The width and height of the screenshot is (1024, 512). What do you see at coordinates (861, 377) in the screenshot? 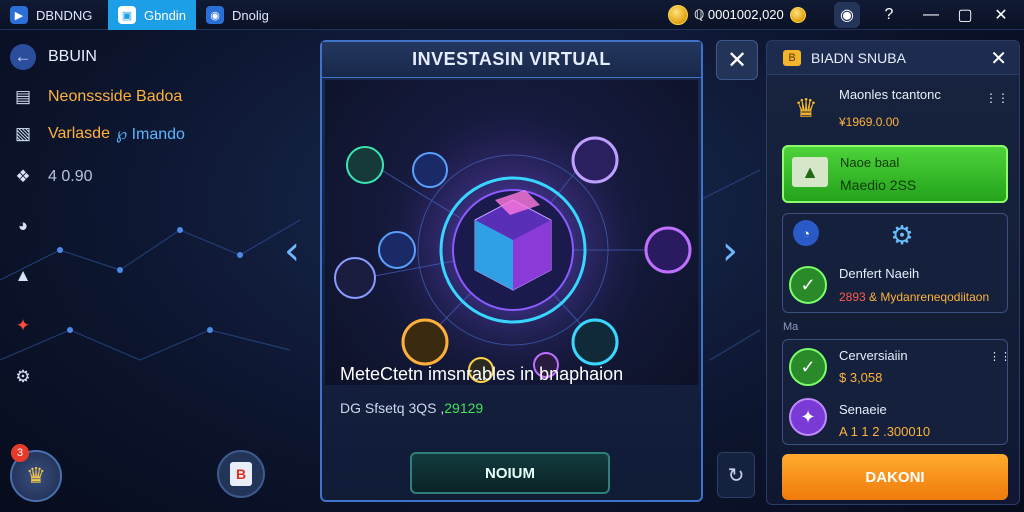
I see `item3-value: $ 3,058` at bounding box center [861, 377].